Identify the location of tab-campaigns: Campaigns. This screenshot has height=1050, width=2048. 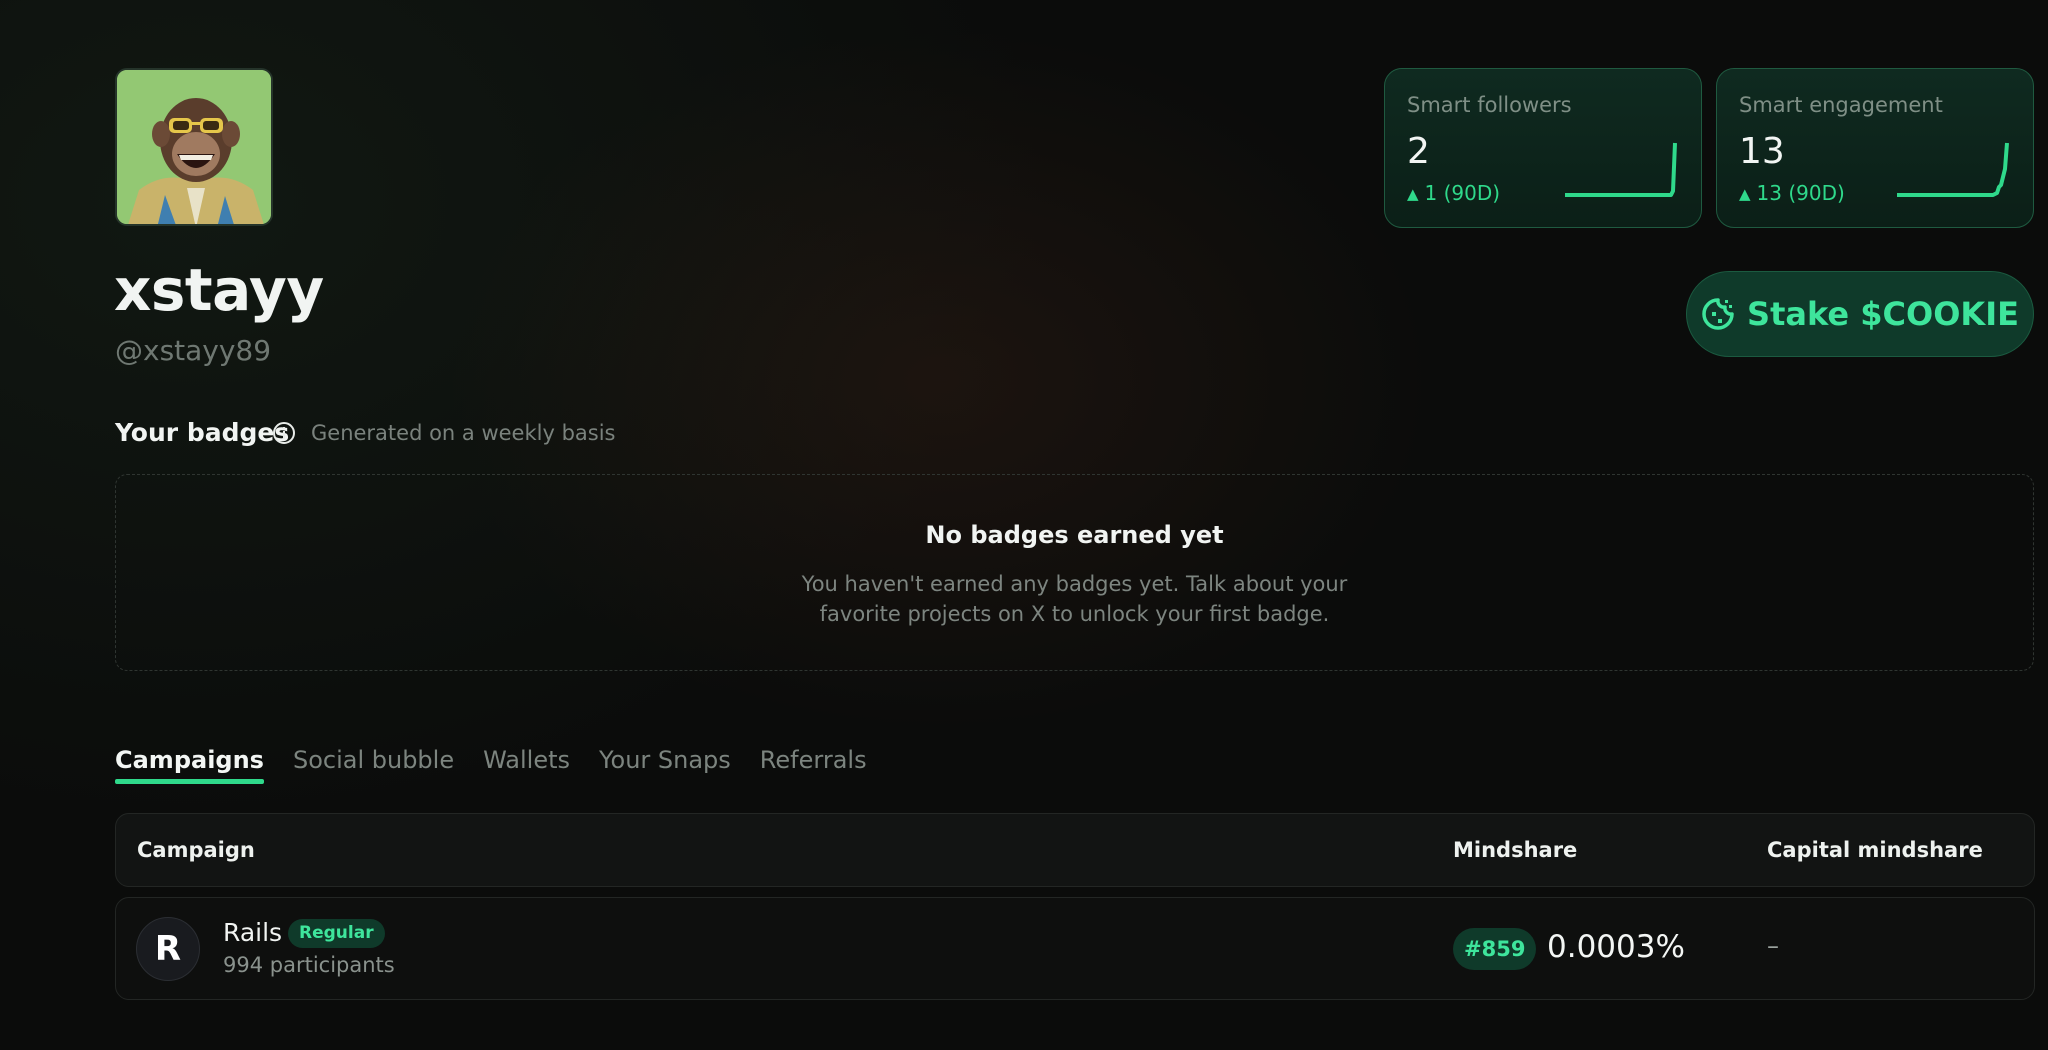
(189, 765).